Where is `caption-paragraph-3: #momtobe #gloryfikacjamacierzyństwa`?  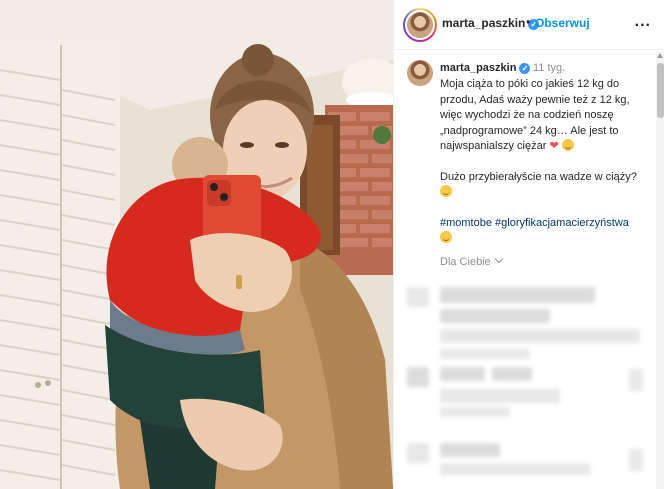 caption-paragraph-3: #momtobe #gloryfikacjamacierzyństwa is located at coordinates (545, 231).